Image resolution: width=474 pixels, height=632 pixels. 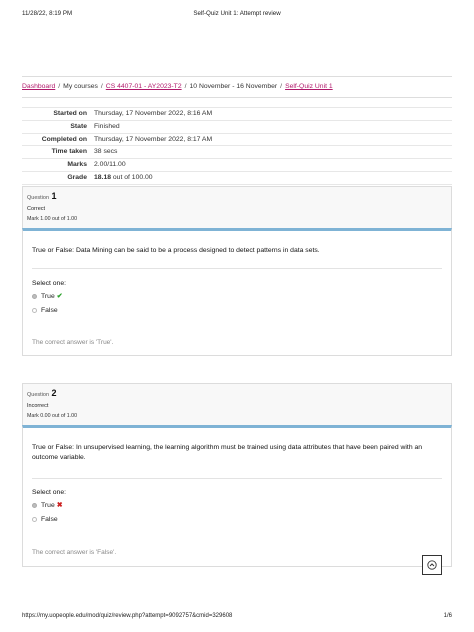 What do you see at coordinates (106, 152) in the screenshot?
I see `summary-value: 38 secs` at bounding box center [106, 152].